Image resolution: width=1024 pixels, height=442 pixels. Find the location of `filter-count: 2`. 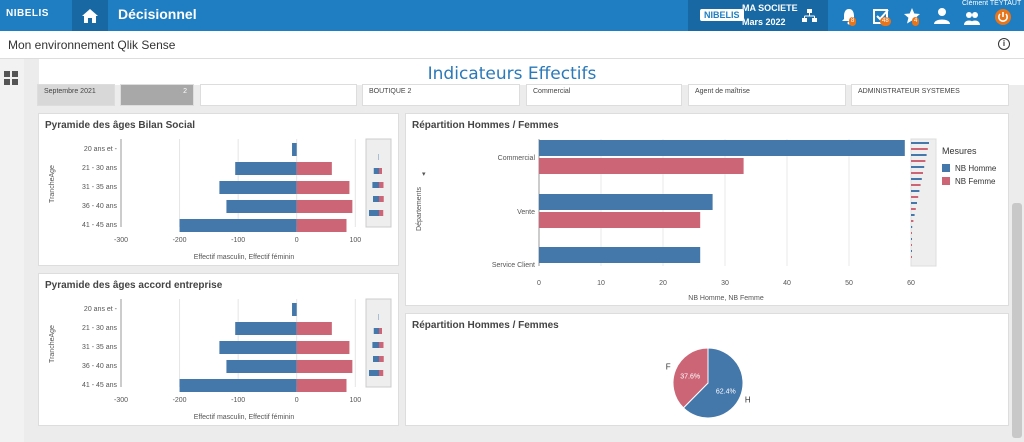

filter-count: 2 is located at coordinates (157, 95).